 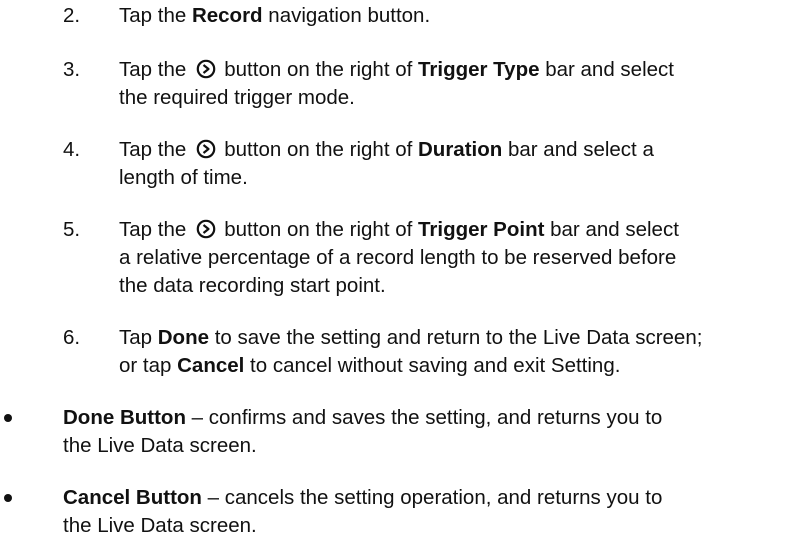 I want to click on text-run: navigation button., so click(x=346, y=15).